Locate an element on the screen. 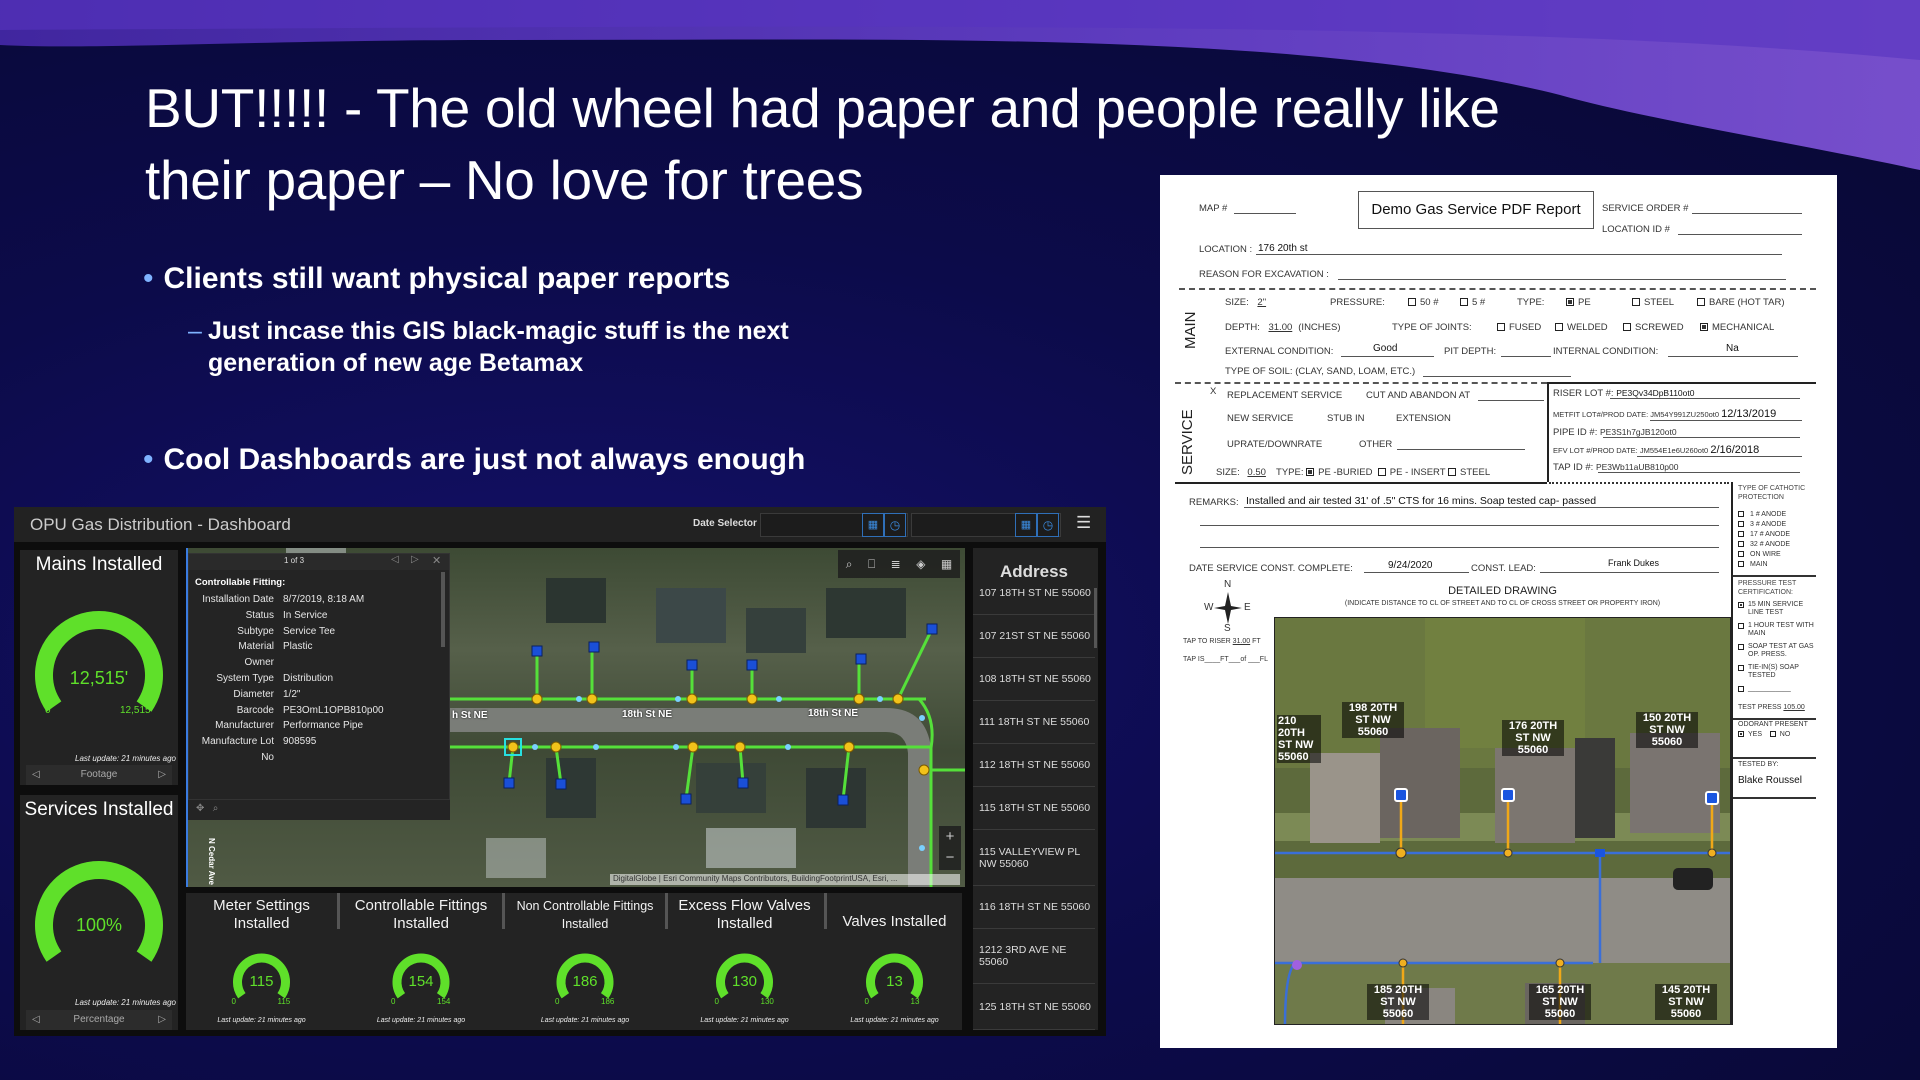  address-list-item: 115 18TH ST NE 55060 is located at coordinates (1034, 808).